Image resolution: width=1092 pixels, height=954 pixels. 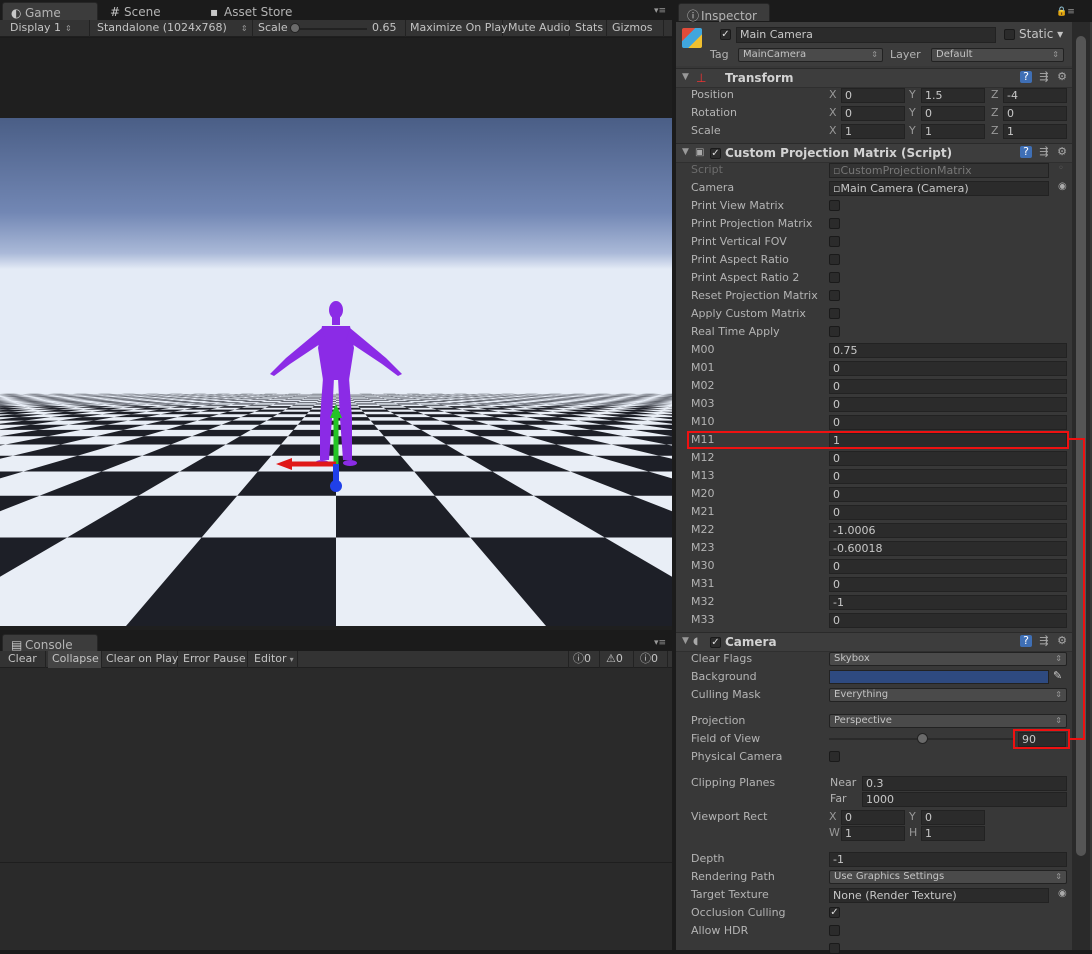 What do you see at coordinates (948, 584) in the screenshot?
I see `matrix-field-m31: 0` at bounding box center [948, 584].